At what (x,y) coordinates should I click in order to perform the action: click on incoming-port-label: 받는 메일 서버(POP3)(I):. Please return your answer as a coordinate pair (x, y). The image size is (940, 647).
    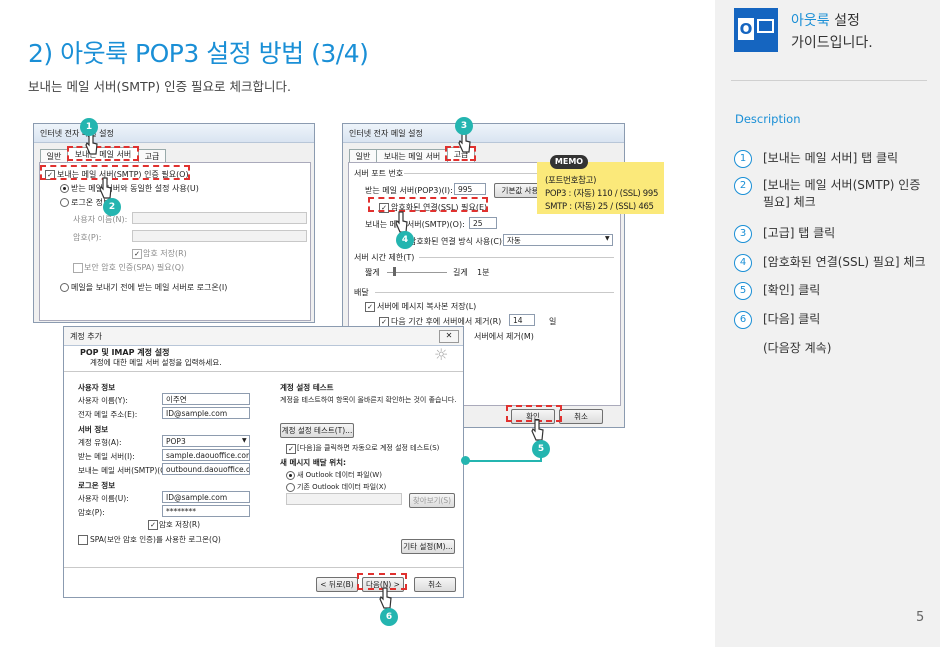
    Looking at the image, I should click on (409, 190).